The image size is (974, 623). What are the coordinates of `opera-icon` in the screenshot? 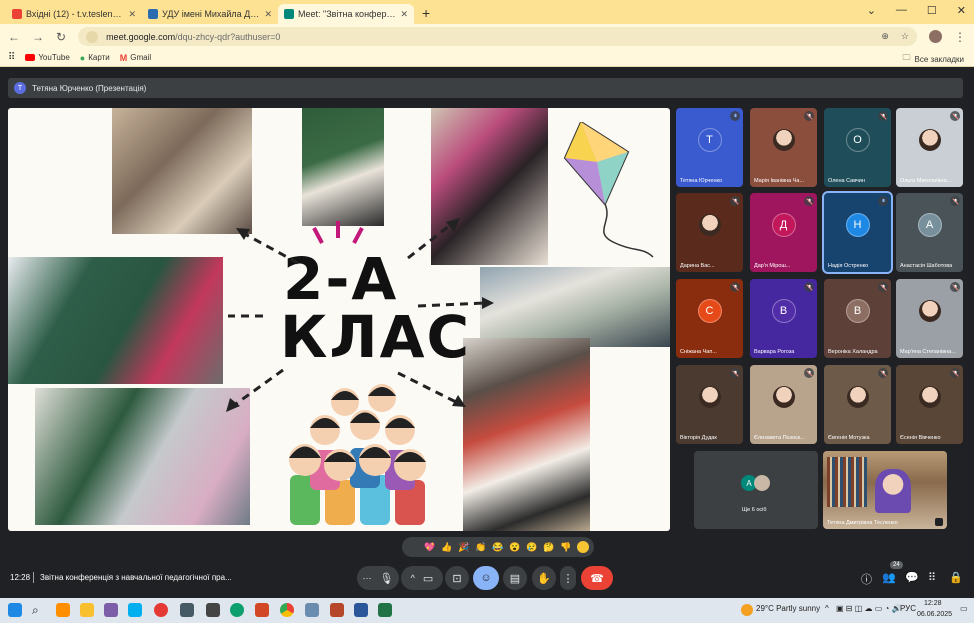 It's located at (161, 610).